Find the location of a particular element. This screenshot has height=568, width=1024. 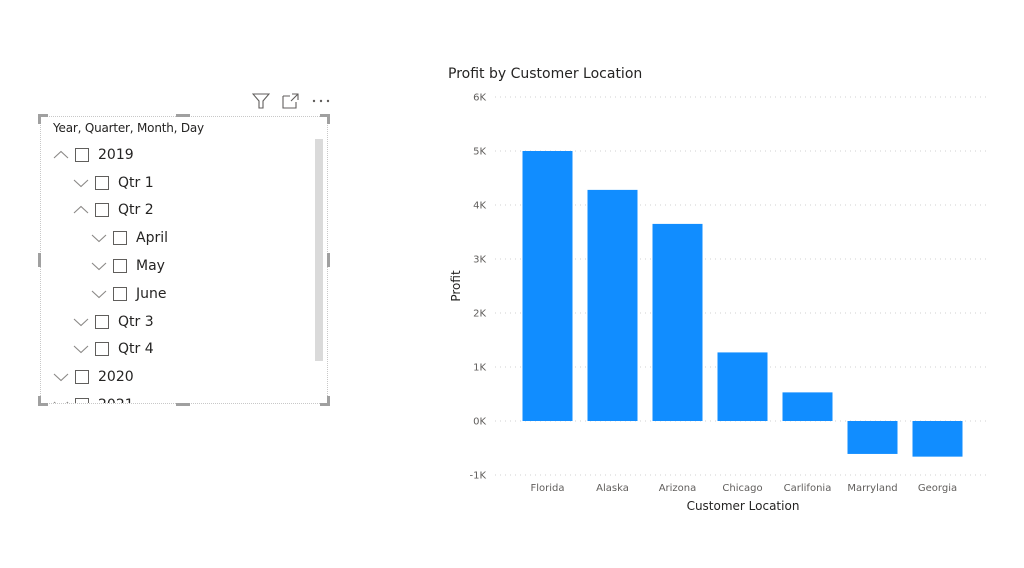

y-tick-label: 4K is located at coordinates (479, 206).